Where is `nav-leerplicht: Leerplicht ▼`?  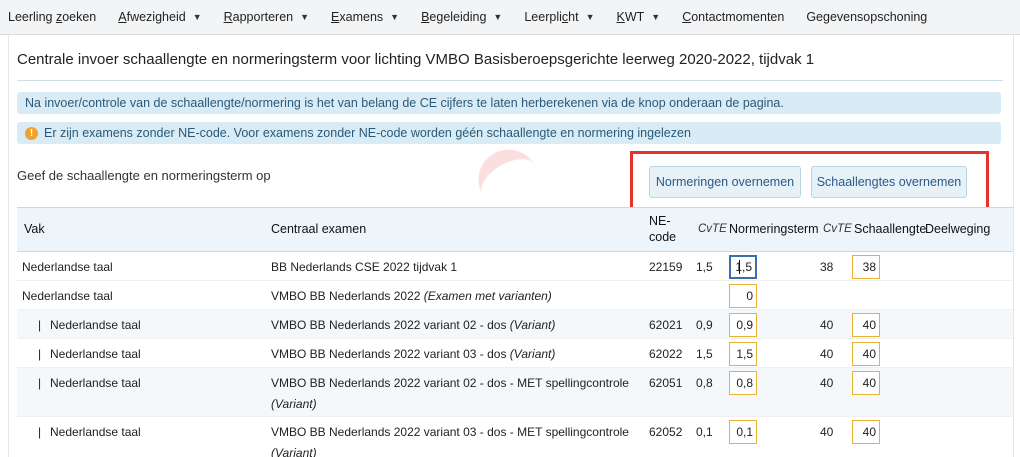 nav-leerplicht: Leerplicht ▼ is located at coordinates (559, 17).